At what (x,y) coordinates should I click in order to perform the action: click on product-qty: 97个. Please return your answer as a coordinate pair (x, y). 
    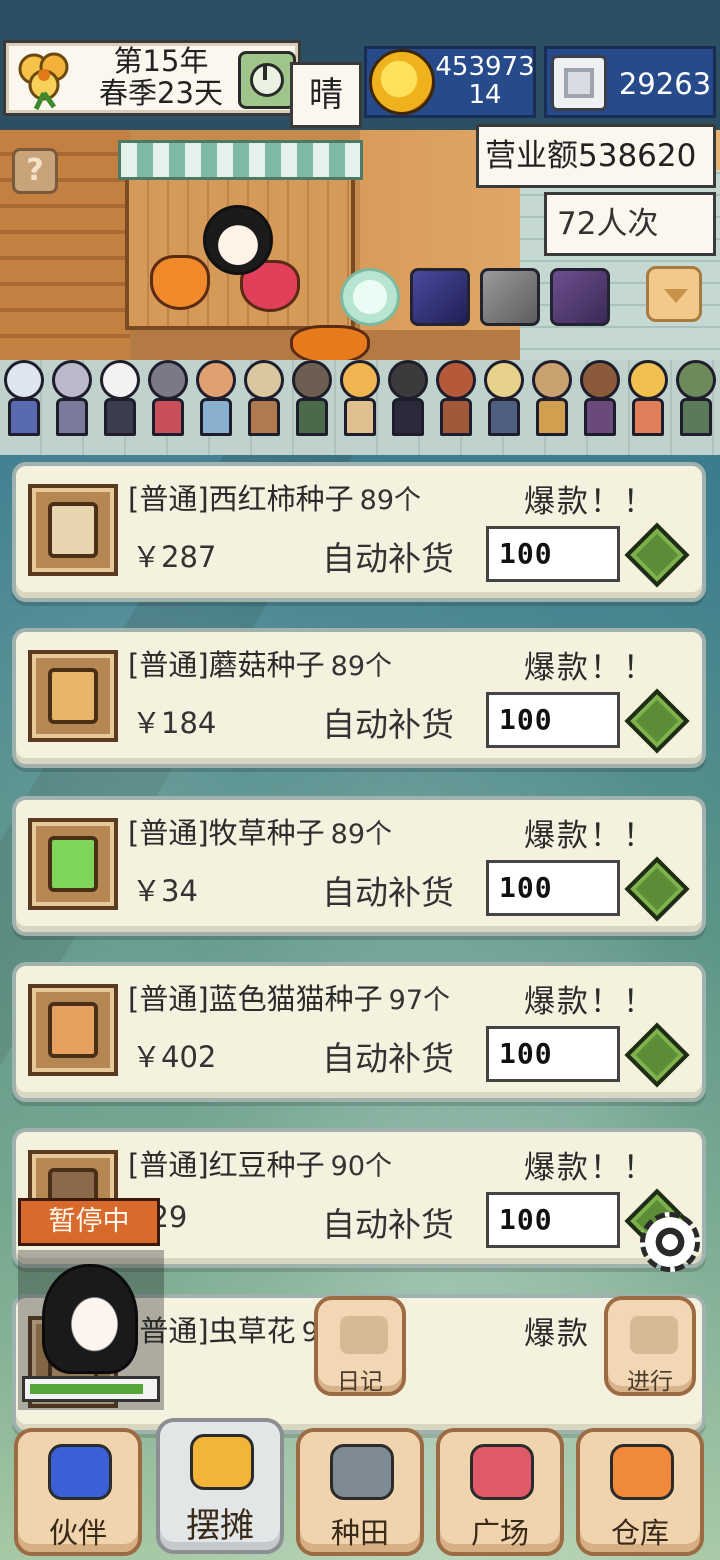
    Looking at the image, I should click on (419, 1000).